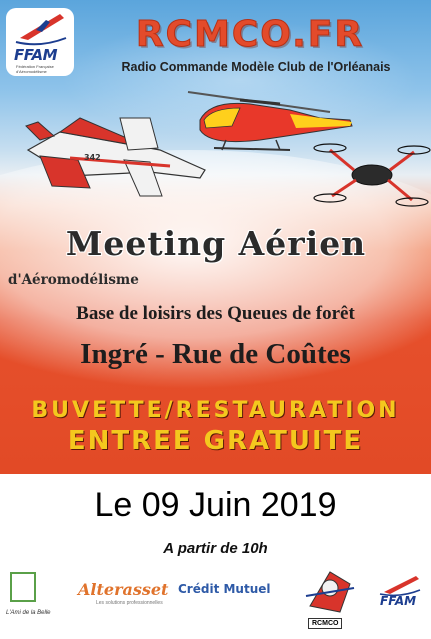 This screenshot has height=639, width=431. I want to click on event-services: BUVETTE/RESTAURATION, so click(215, 410).